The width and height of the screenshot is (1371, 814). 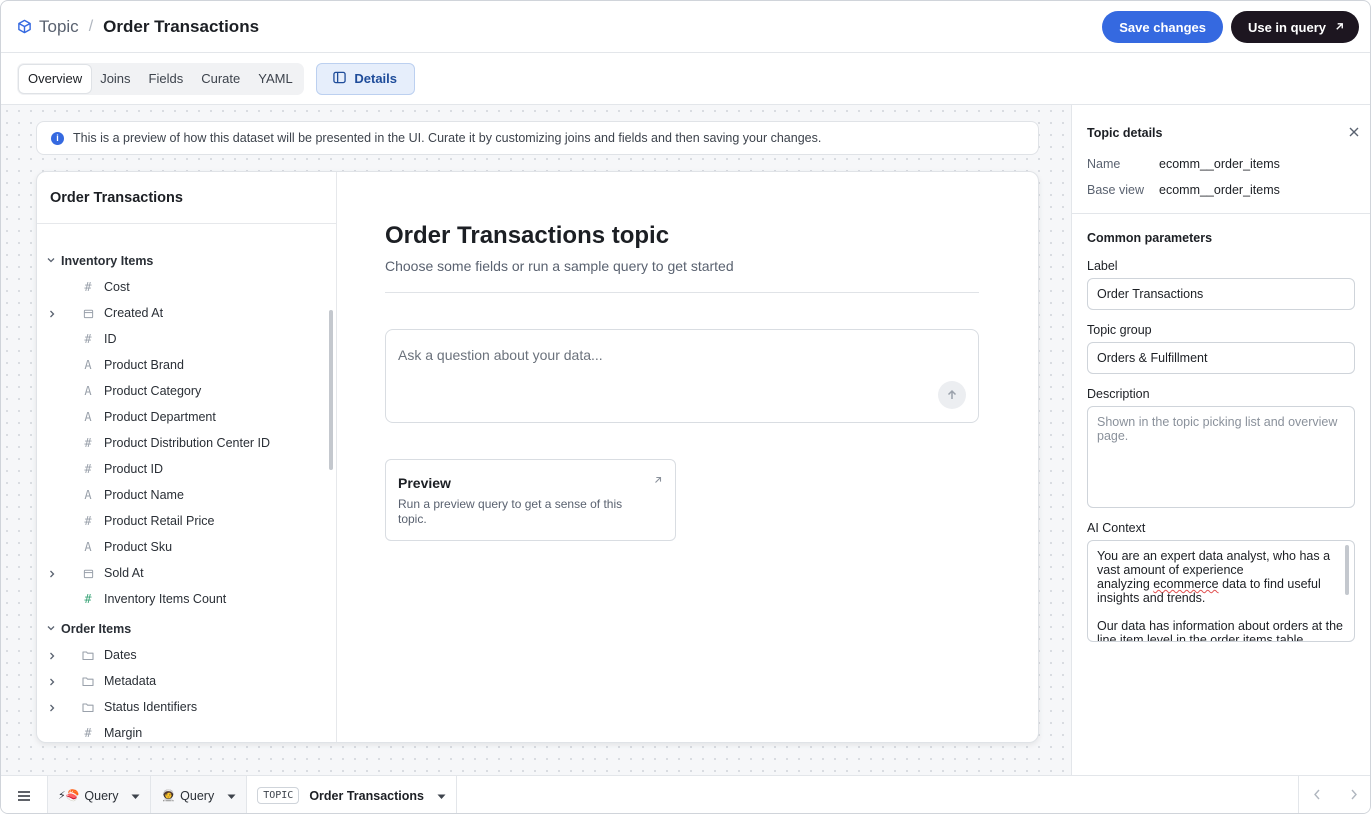 What do you see at coordinates (88, 547) in the screenshot?
I see `text-icon: A` at bounding box center [88, 547].